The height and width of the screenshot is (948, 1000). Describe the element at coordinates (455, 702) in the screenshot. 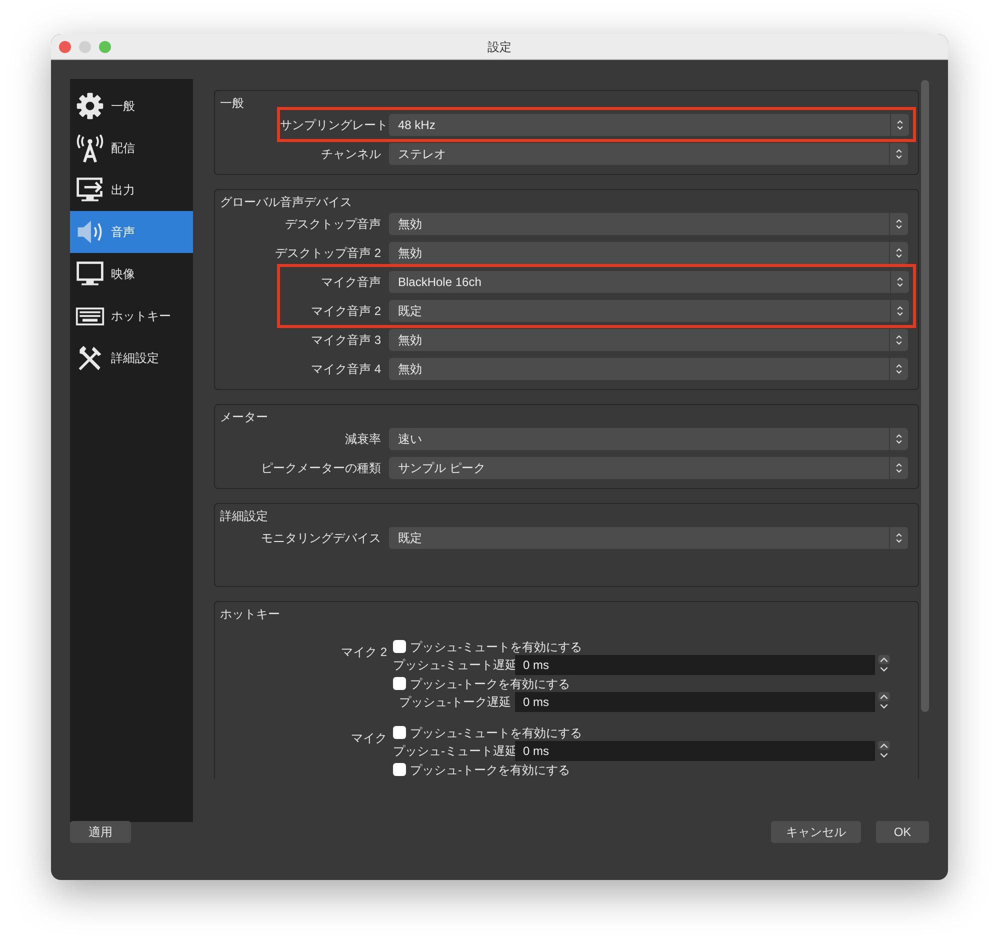

I see `field-label: プッシュ-トーク遅延` at that location.